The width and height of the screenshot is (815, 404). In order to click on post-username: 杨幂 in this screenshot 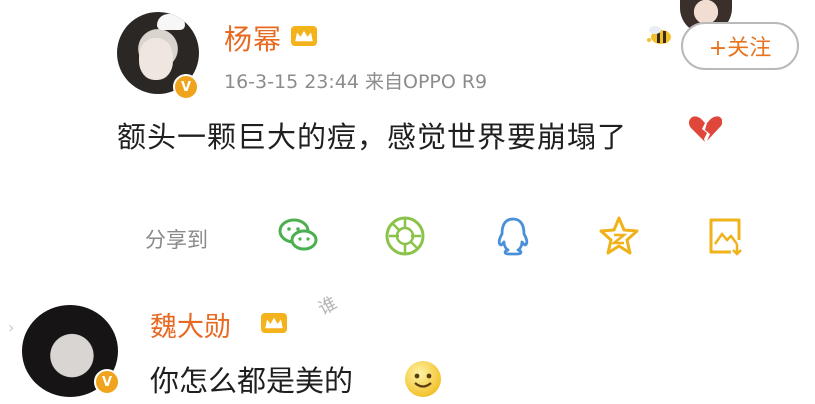, I will do `click(253, 38)`.